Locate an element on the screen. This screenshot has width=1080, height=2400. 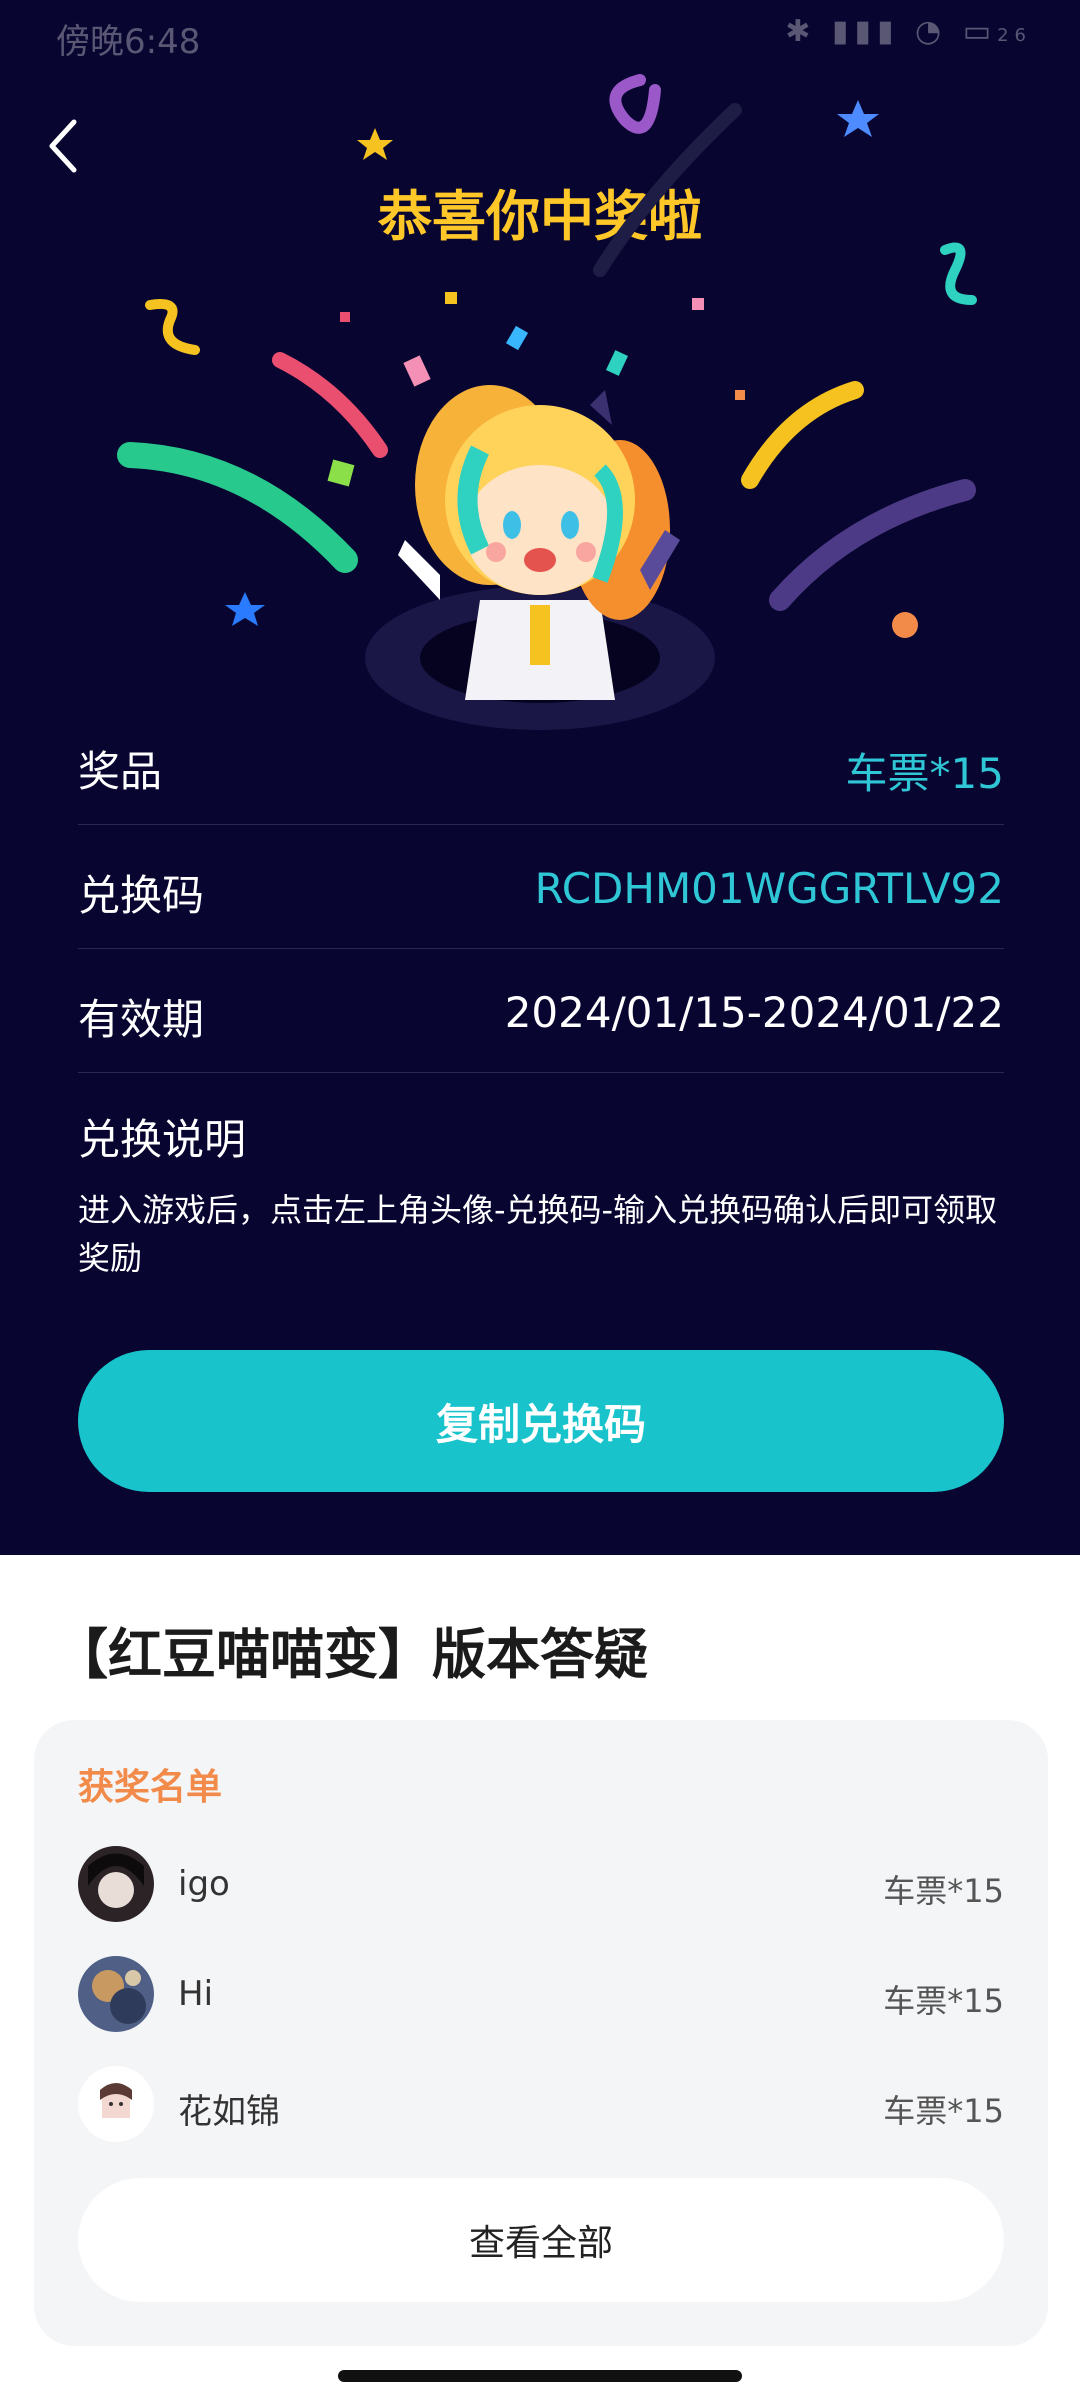
status-time: 傍晚6:48 is located at coordinates (128, 42).